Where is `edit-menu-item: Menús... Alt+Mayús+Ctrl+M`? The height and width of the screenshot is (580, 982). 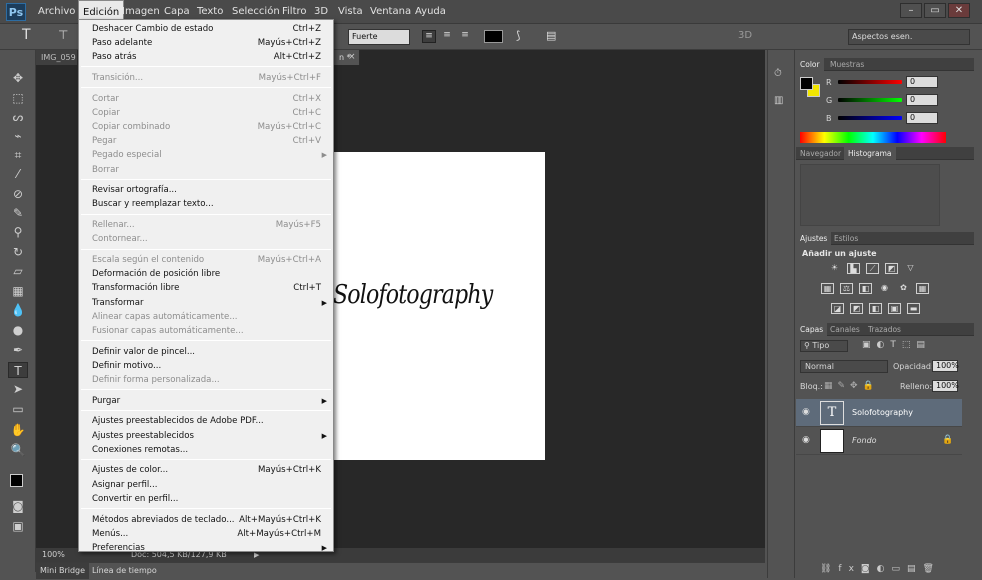
edit-menu-item: Menús... Alt+Mayús+Ctrl+M is located at coordinates (206, 534).